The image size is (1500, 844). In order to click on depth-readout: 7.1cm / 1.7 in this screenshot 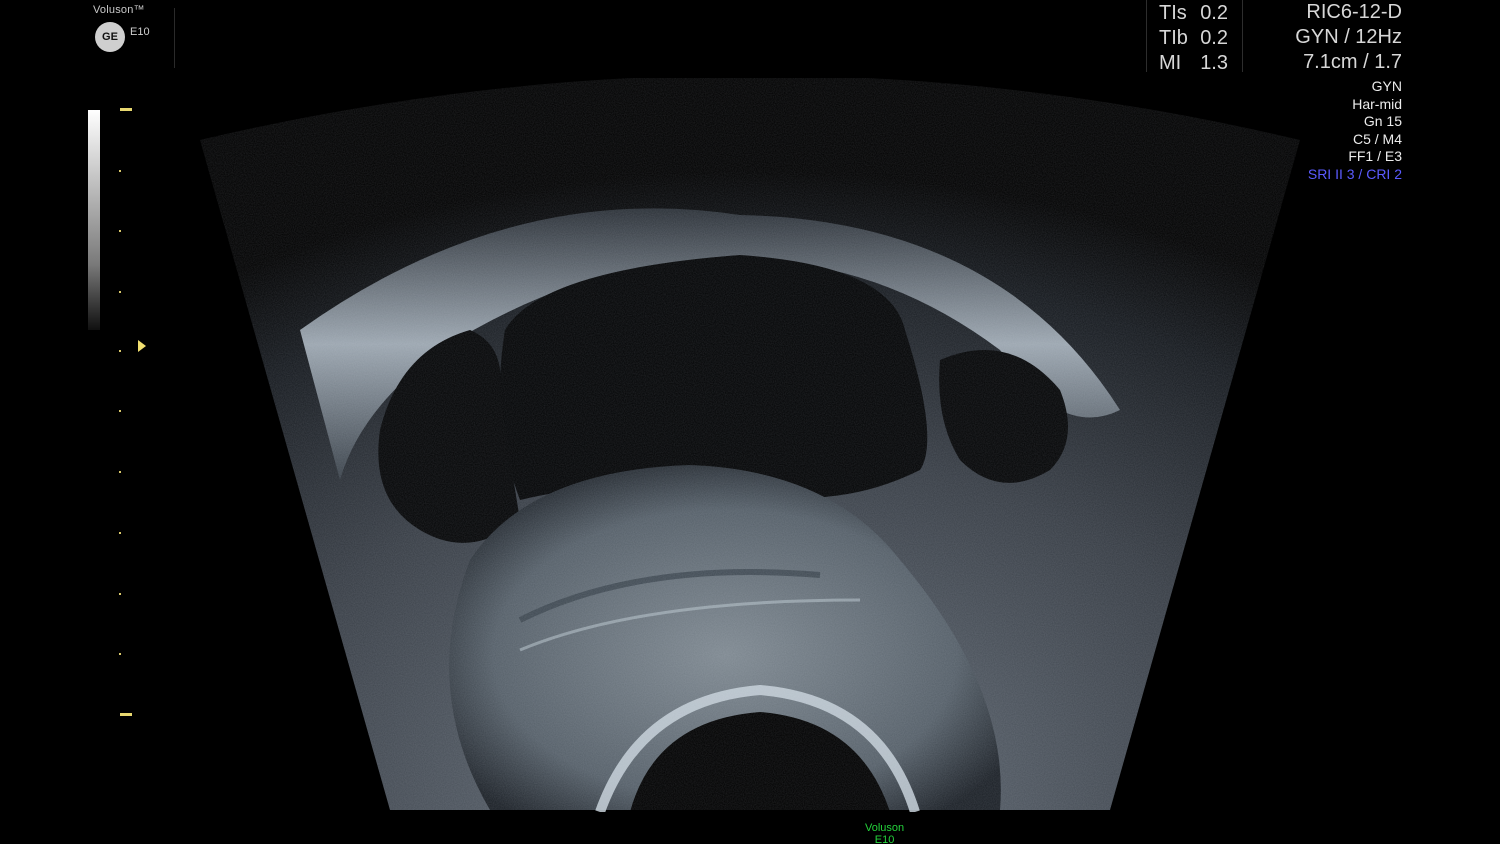, I will do `click(1352, 62)`.